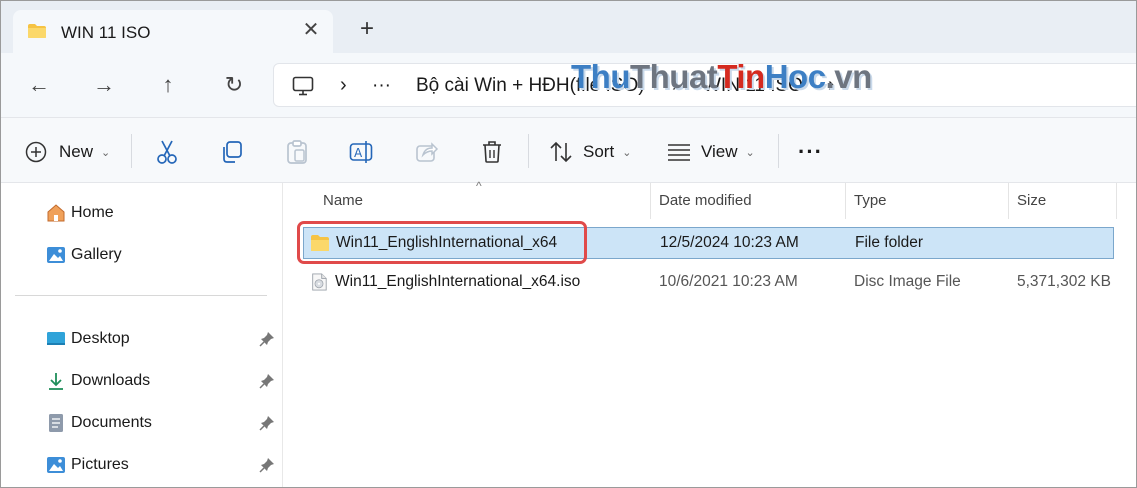 This screenshot has height=488, width=1137. What do you see at coordinates (367, 29) in the screenshot?
I see `new-tab-button: +` at bounding box center [367, 29].